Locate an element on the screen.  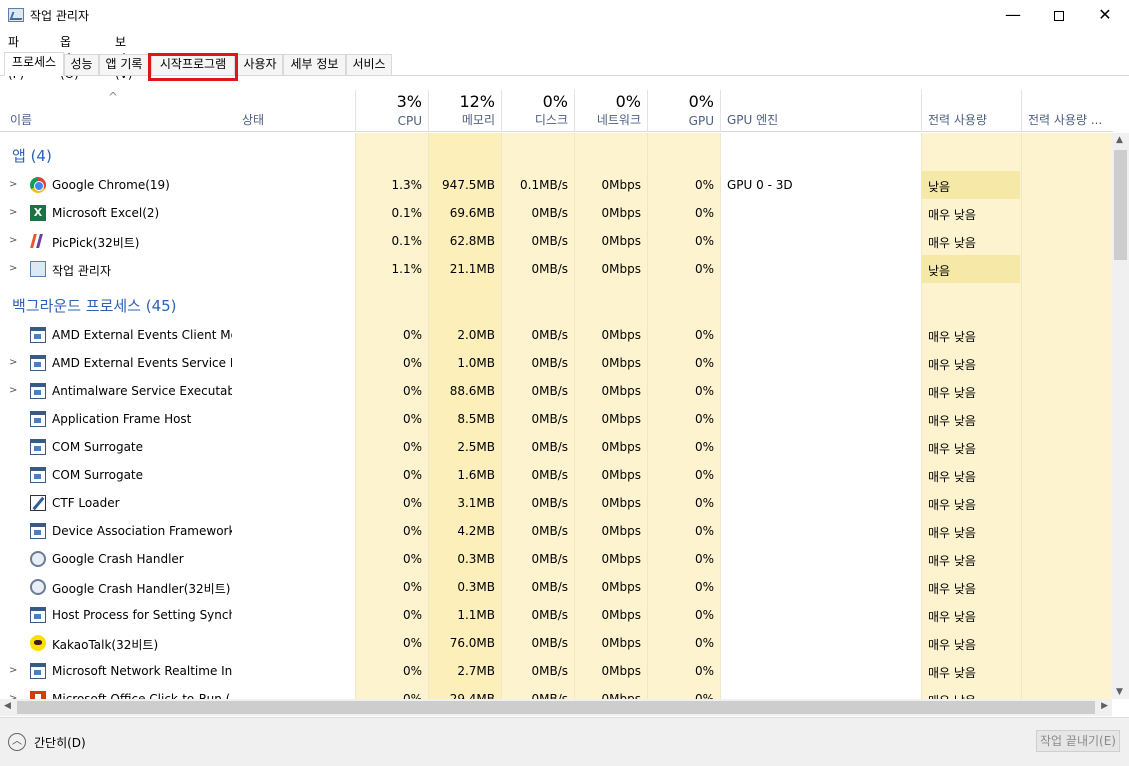
tab-users: 사용자 is located at coordinates (260, 64).